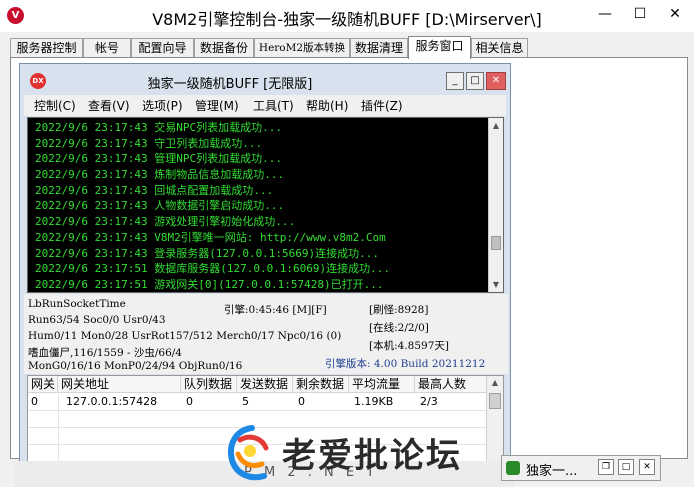 The width and height of the screenshot is (694, 487). Describe the element at coordinates (606, 467) in the screenshot. I see `restore-button: ❐` at that location.